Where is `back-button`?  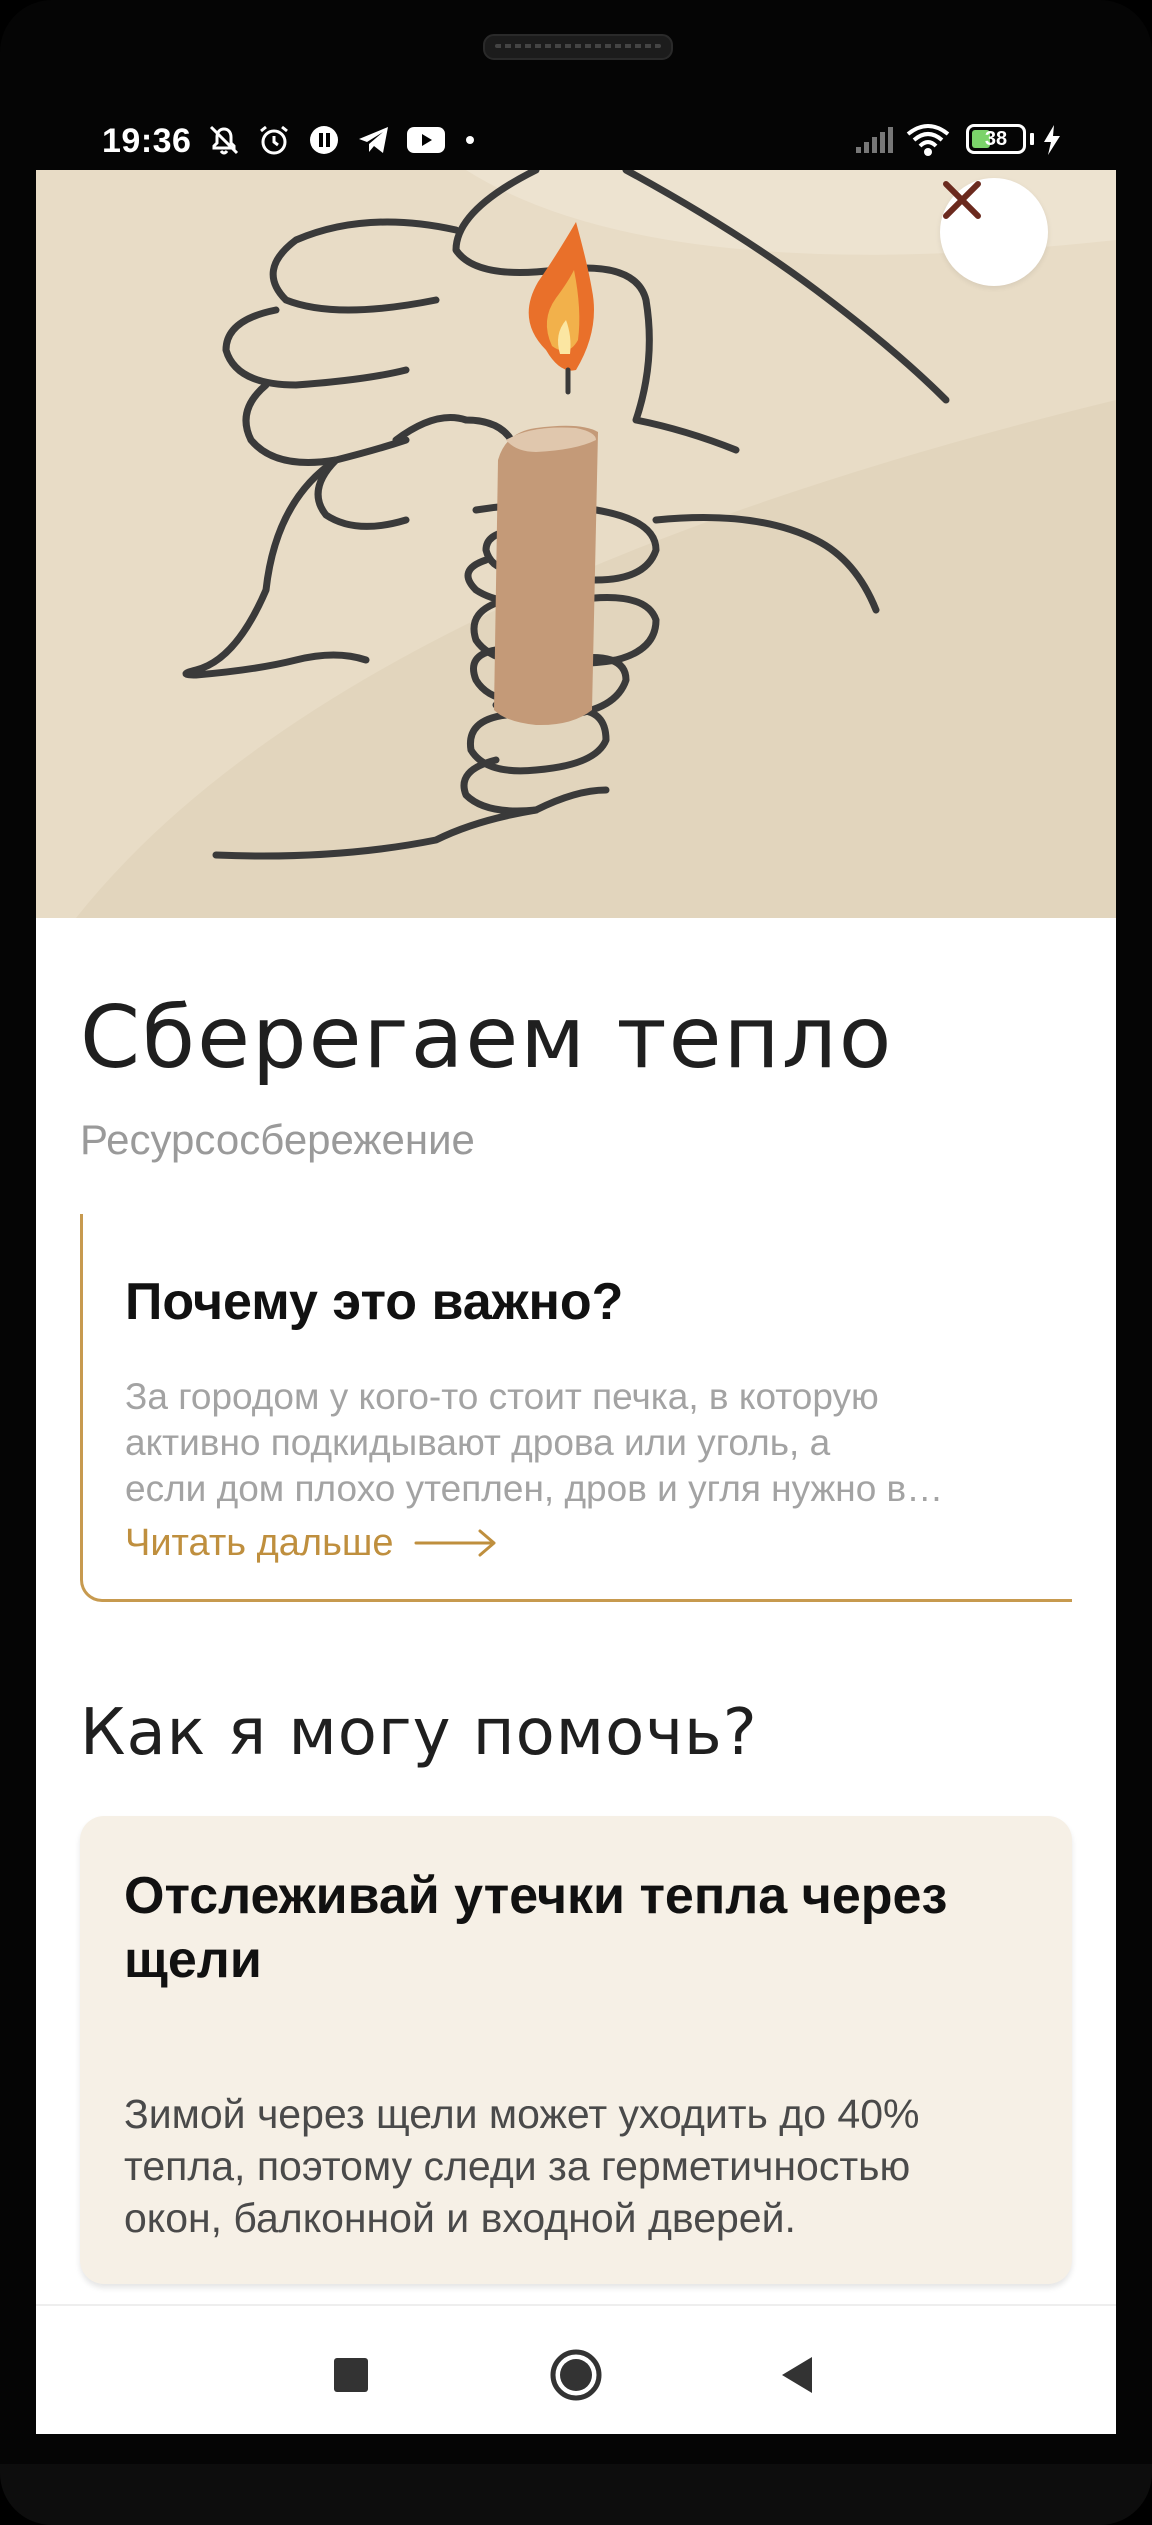
back-button is located at coordinates (796, 2375).